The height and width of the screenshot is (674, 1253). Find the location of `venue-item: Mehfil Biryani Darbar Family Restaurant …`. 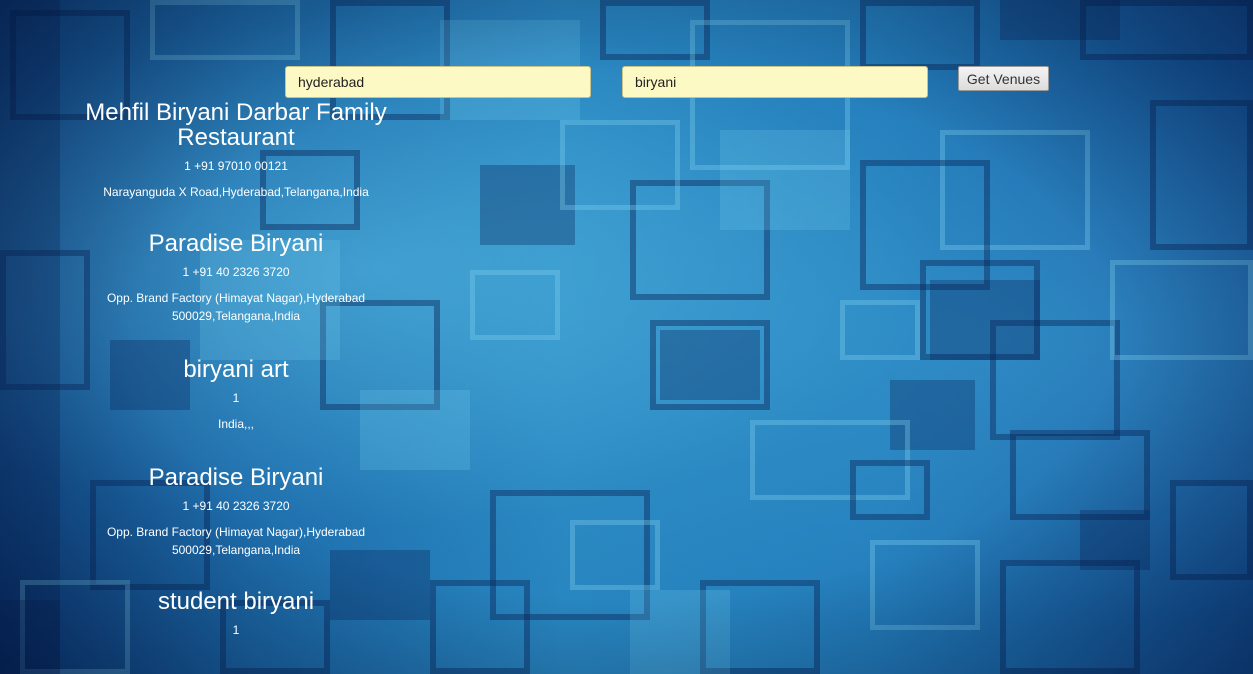

venue-item: Mehfil Biryani Darbar Family Restaurant … is located at coordinates (236, 150).